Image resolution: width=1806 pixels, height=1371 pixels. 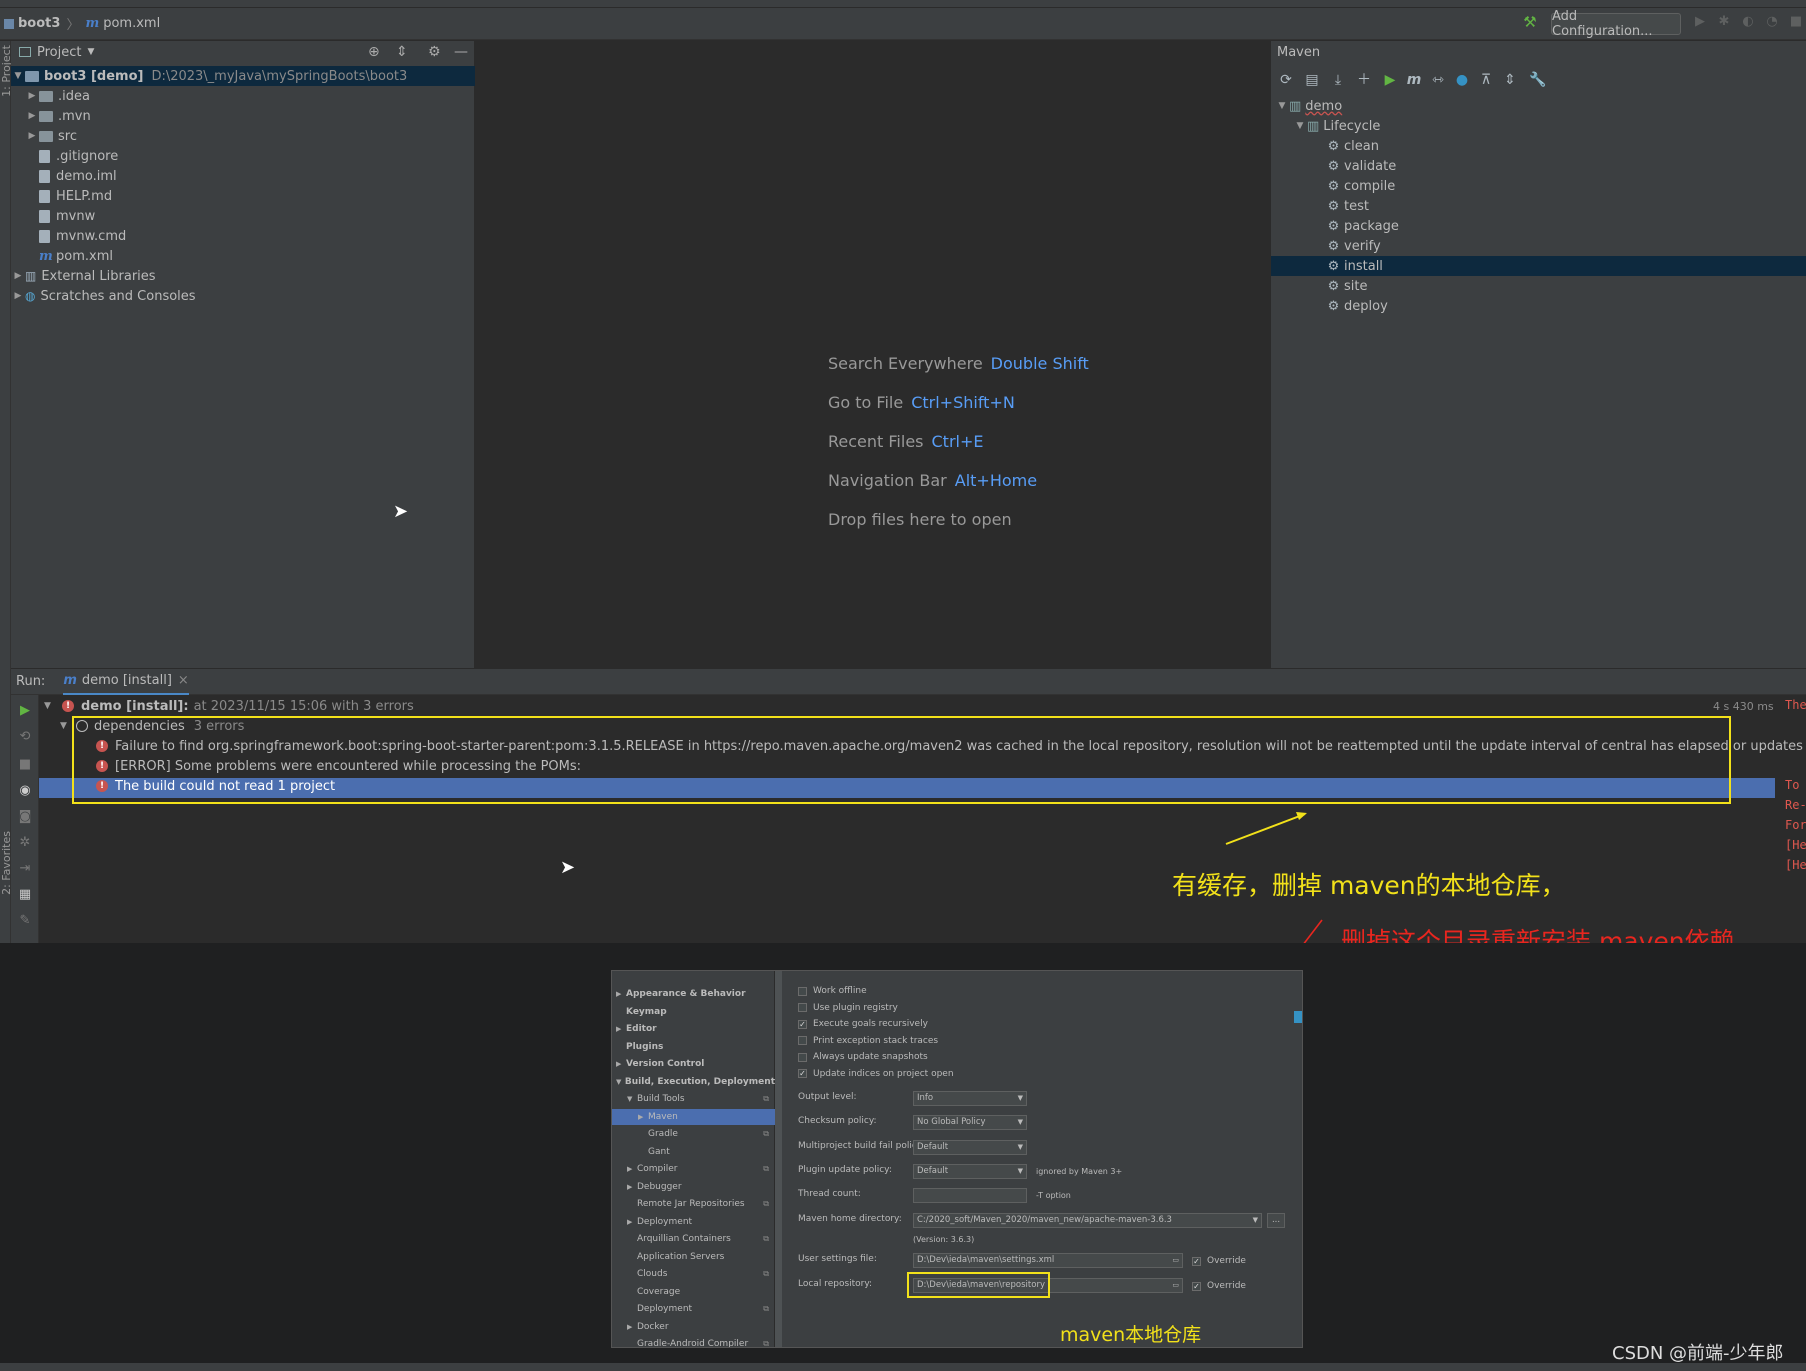 What do you see at coordinates (693, 1257) in the screenshot?
I see `settings-tree-item: Application Servers` at bounding box center [693, 1257].